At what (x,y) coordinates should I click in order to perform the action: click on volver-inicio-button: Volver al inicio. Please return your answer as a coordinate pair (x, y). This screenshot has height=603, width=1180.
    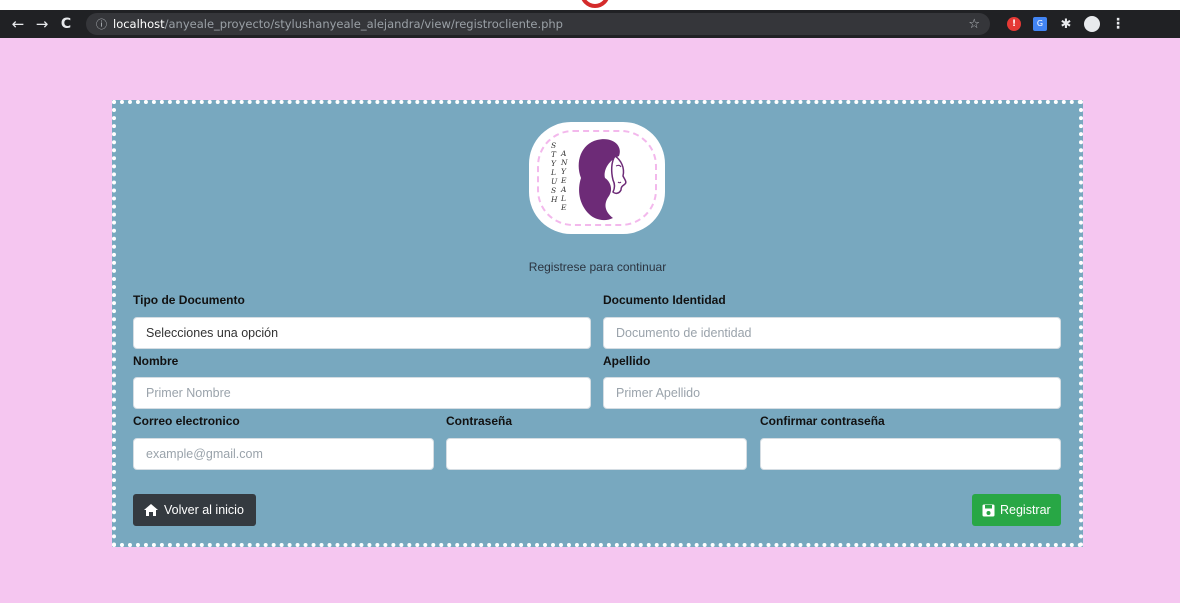
    Looking at the image, I should click on (194, 510).